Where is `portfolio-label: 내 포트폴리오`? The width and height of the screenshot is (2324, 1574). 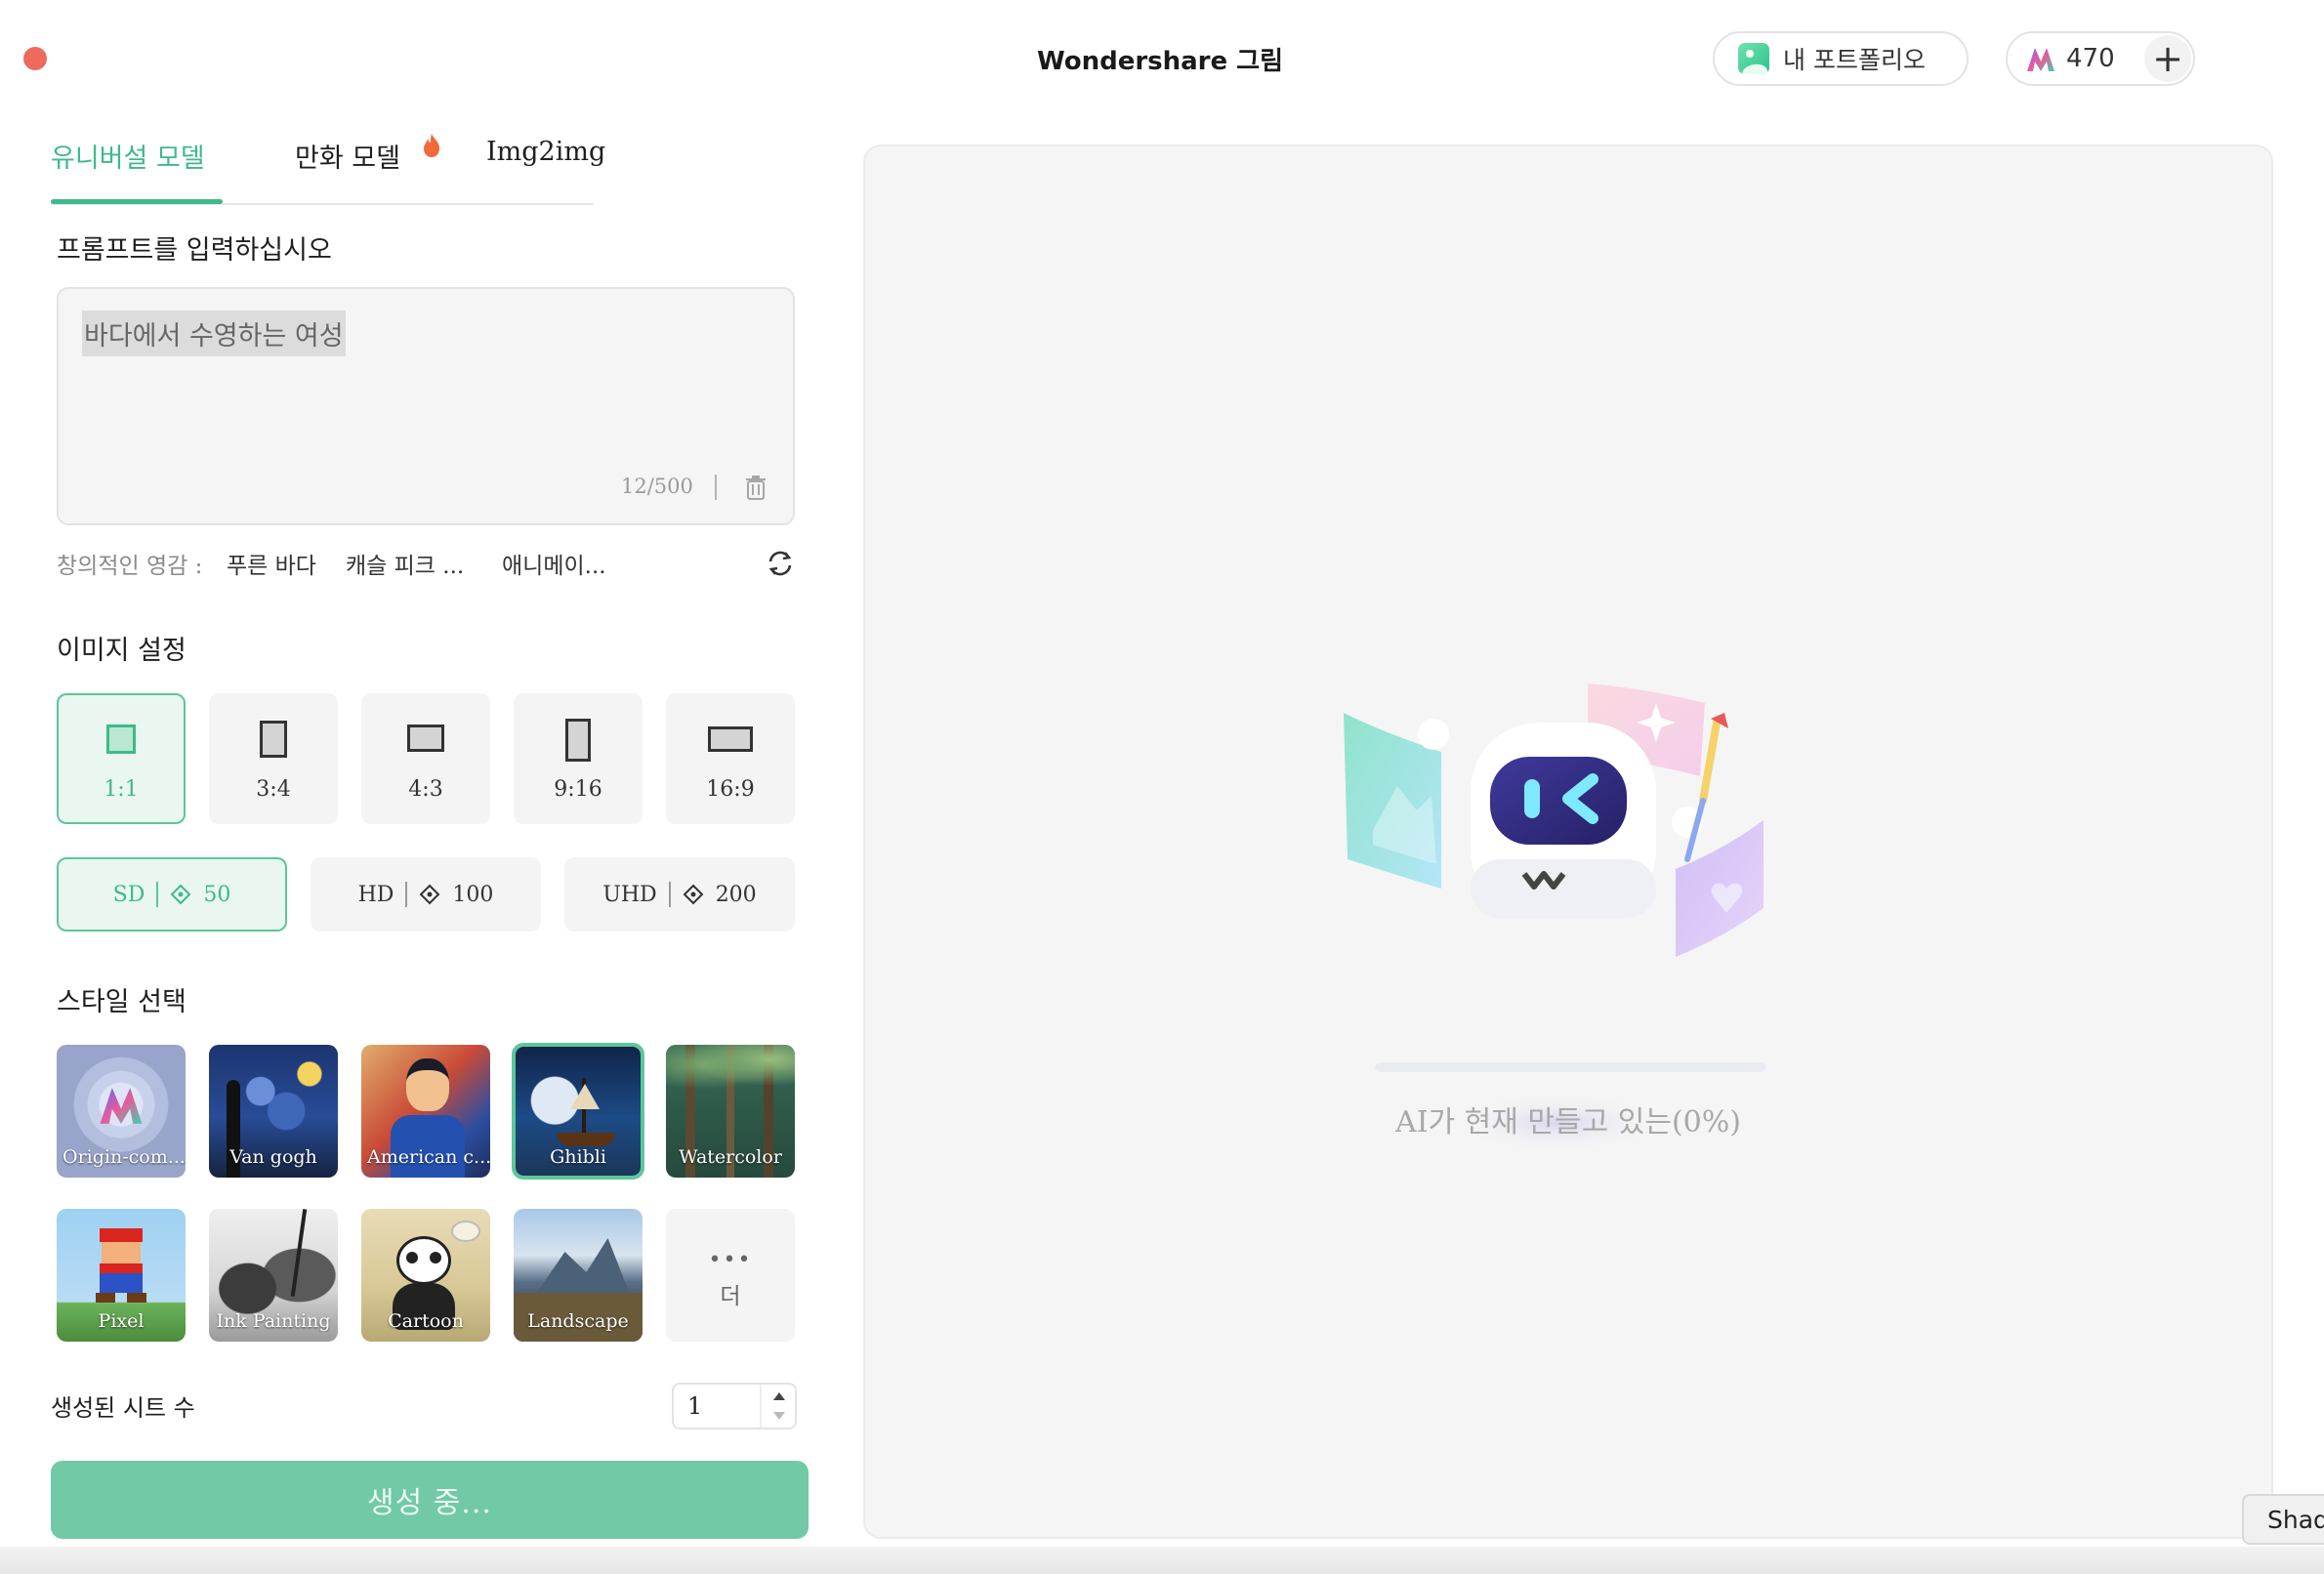
portfolio-label: 내 포트폴리오 is located at coordinates (1854, 60).